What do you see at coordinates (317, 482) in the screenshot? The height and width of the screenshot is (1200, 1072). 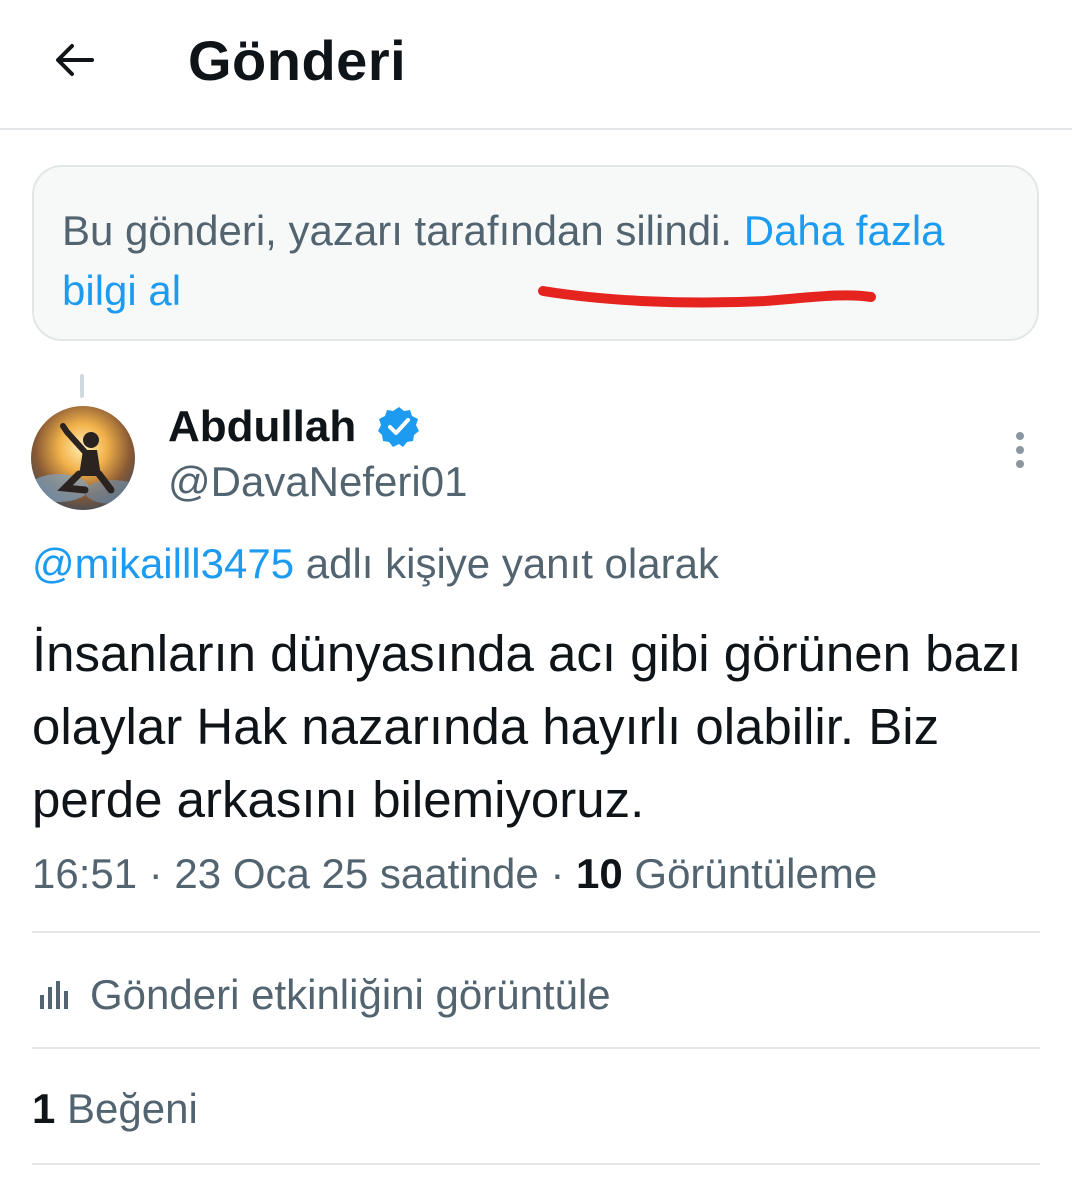 I see `author-handle: @DavaNeferi01` at bounding box center [317, 482].